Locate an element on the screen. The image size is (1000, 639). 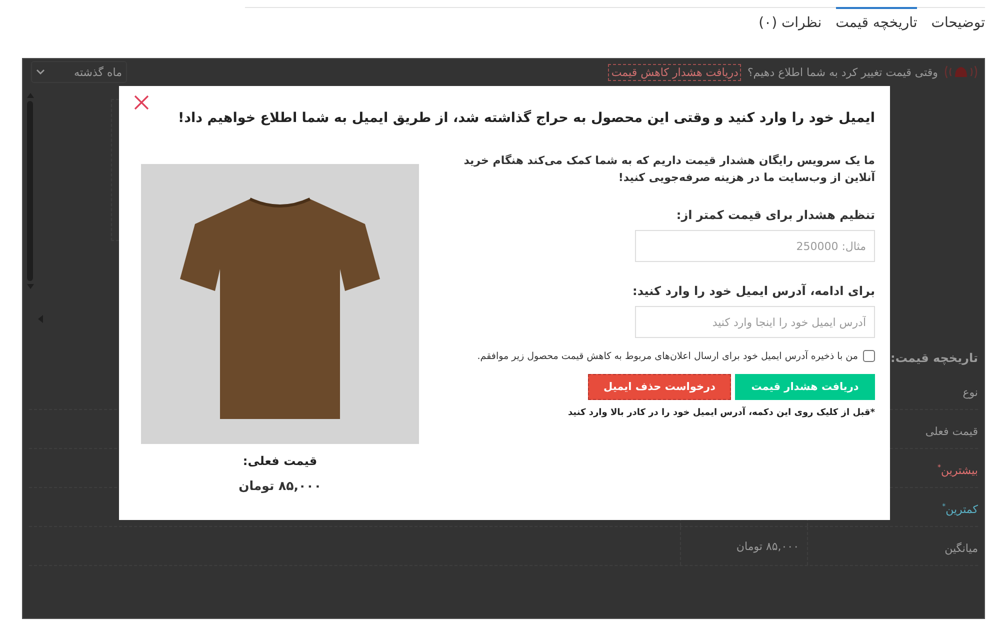
row-label: قیمت فعلی is located at coordinates (951, 431).